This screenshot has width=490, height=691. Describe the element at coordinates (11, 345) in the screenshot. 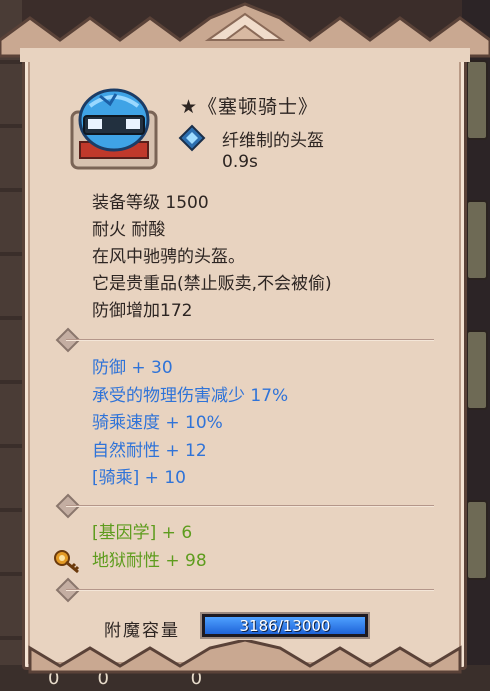

I see `background-inventory-left` at that location.